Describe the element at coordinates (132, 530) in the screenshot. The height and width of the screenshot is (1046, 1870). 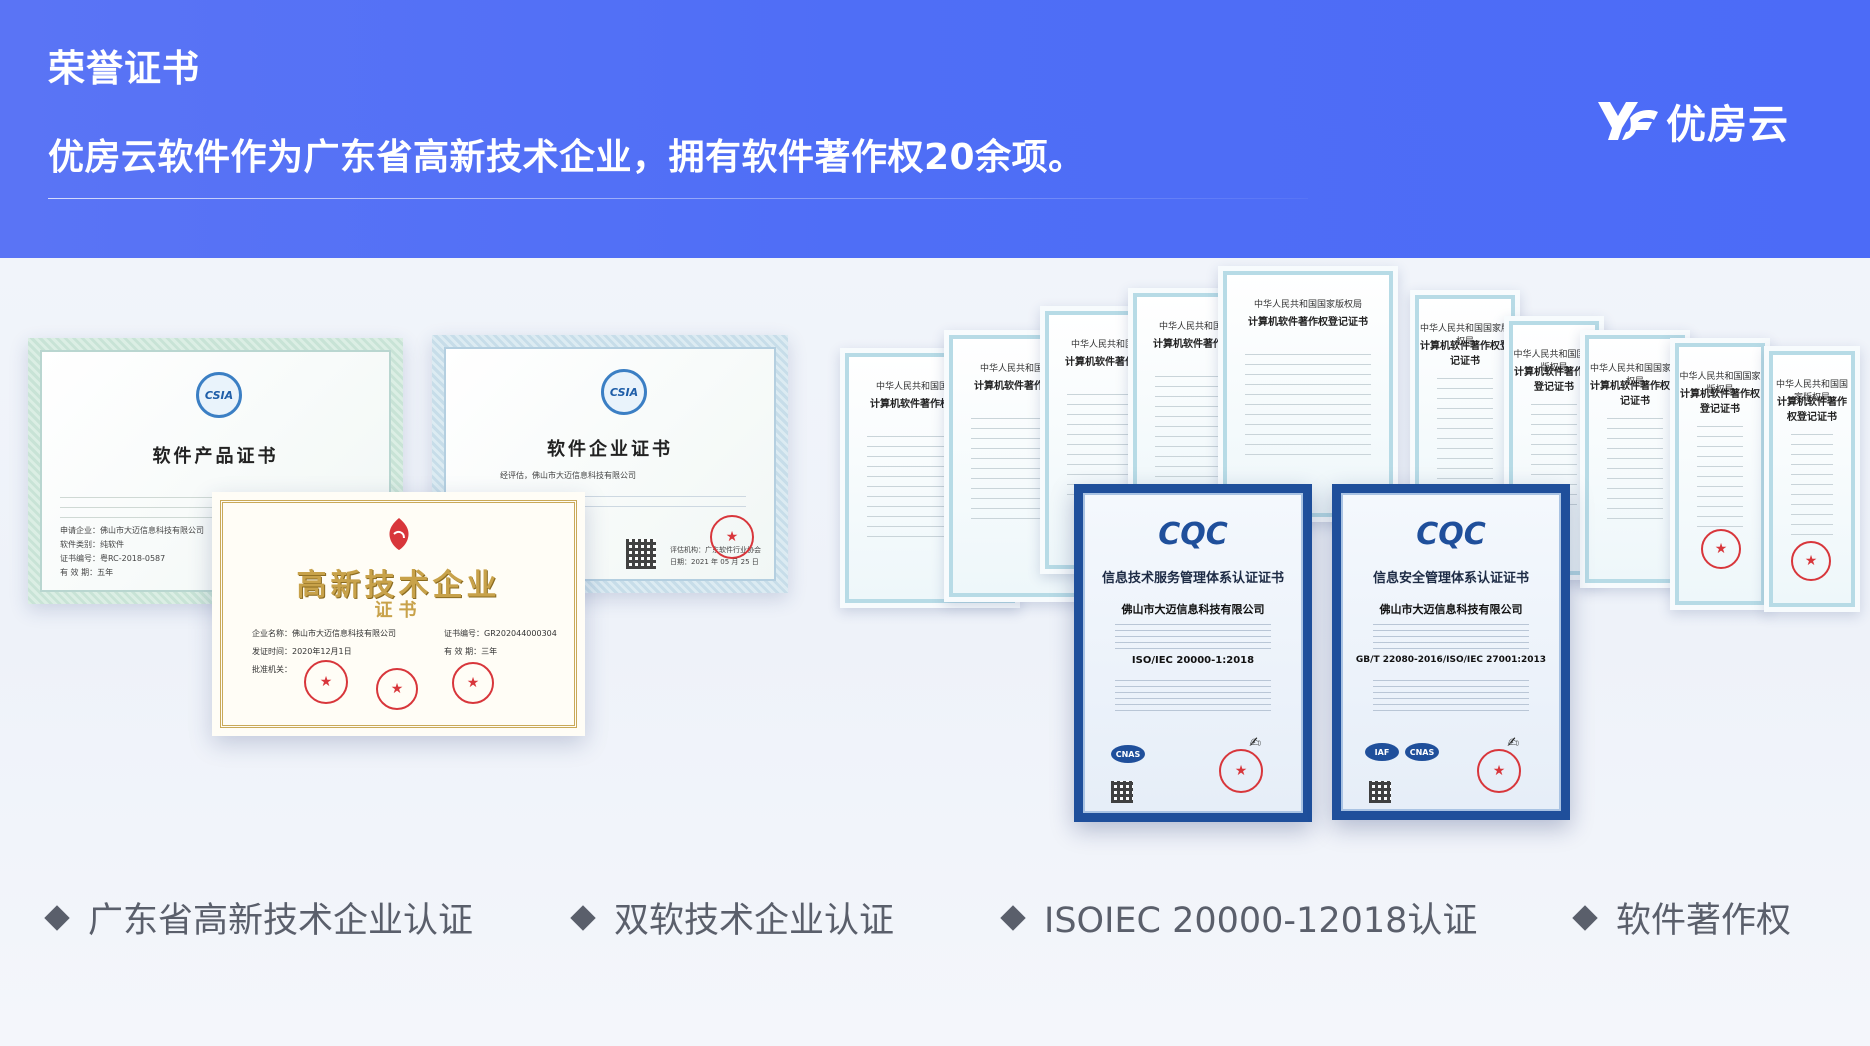
I see `company-line: 申请企业：佛山市大迈信息科技有限公司` at that location.